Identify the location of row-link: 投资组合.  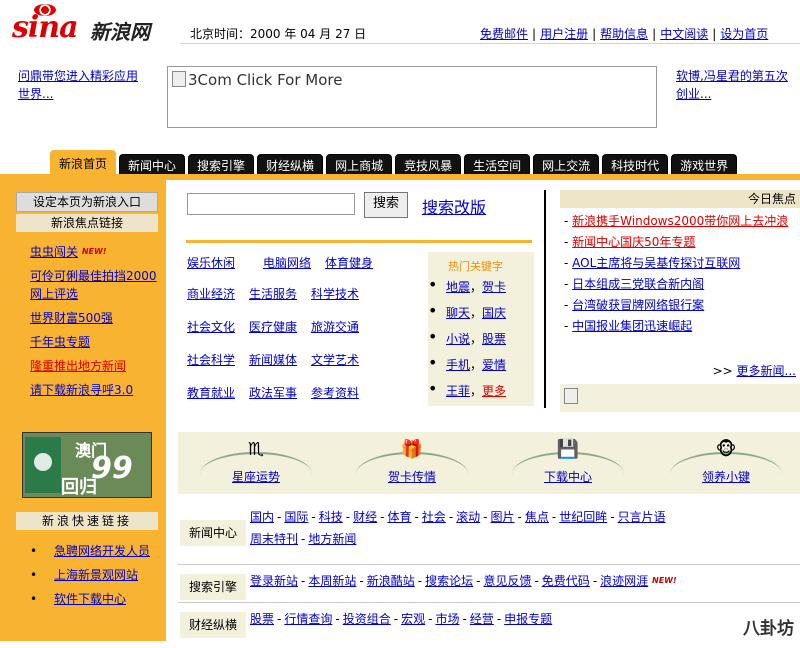
(367, 619).